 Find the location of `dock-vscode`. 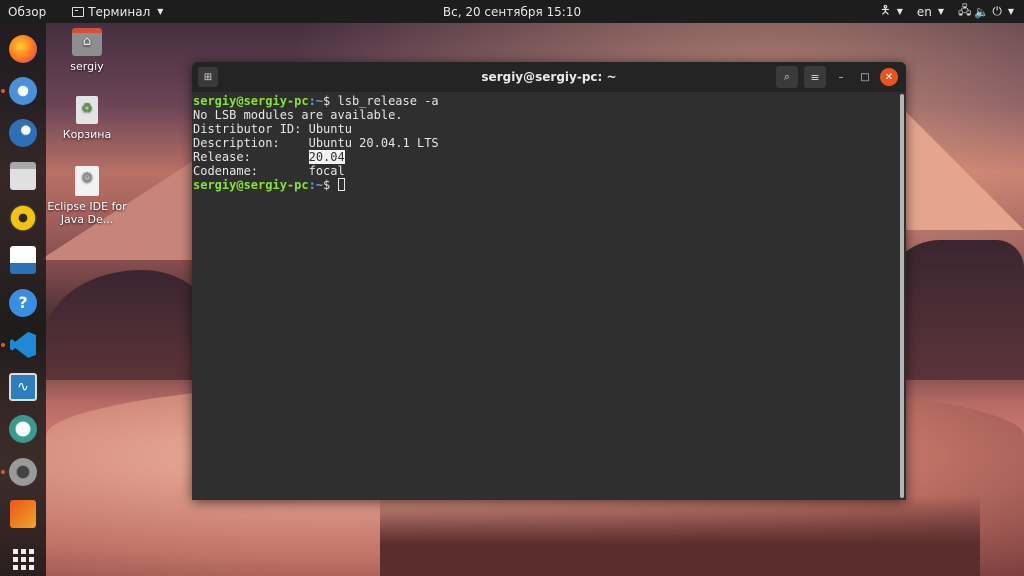

dock-vscode is located at coordinates (23, 344).